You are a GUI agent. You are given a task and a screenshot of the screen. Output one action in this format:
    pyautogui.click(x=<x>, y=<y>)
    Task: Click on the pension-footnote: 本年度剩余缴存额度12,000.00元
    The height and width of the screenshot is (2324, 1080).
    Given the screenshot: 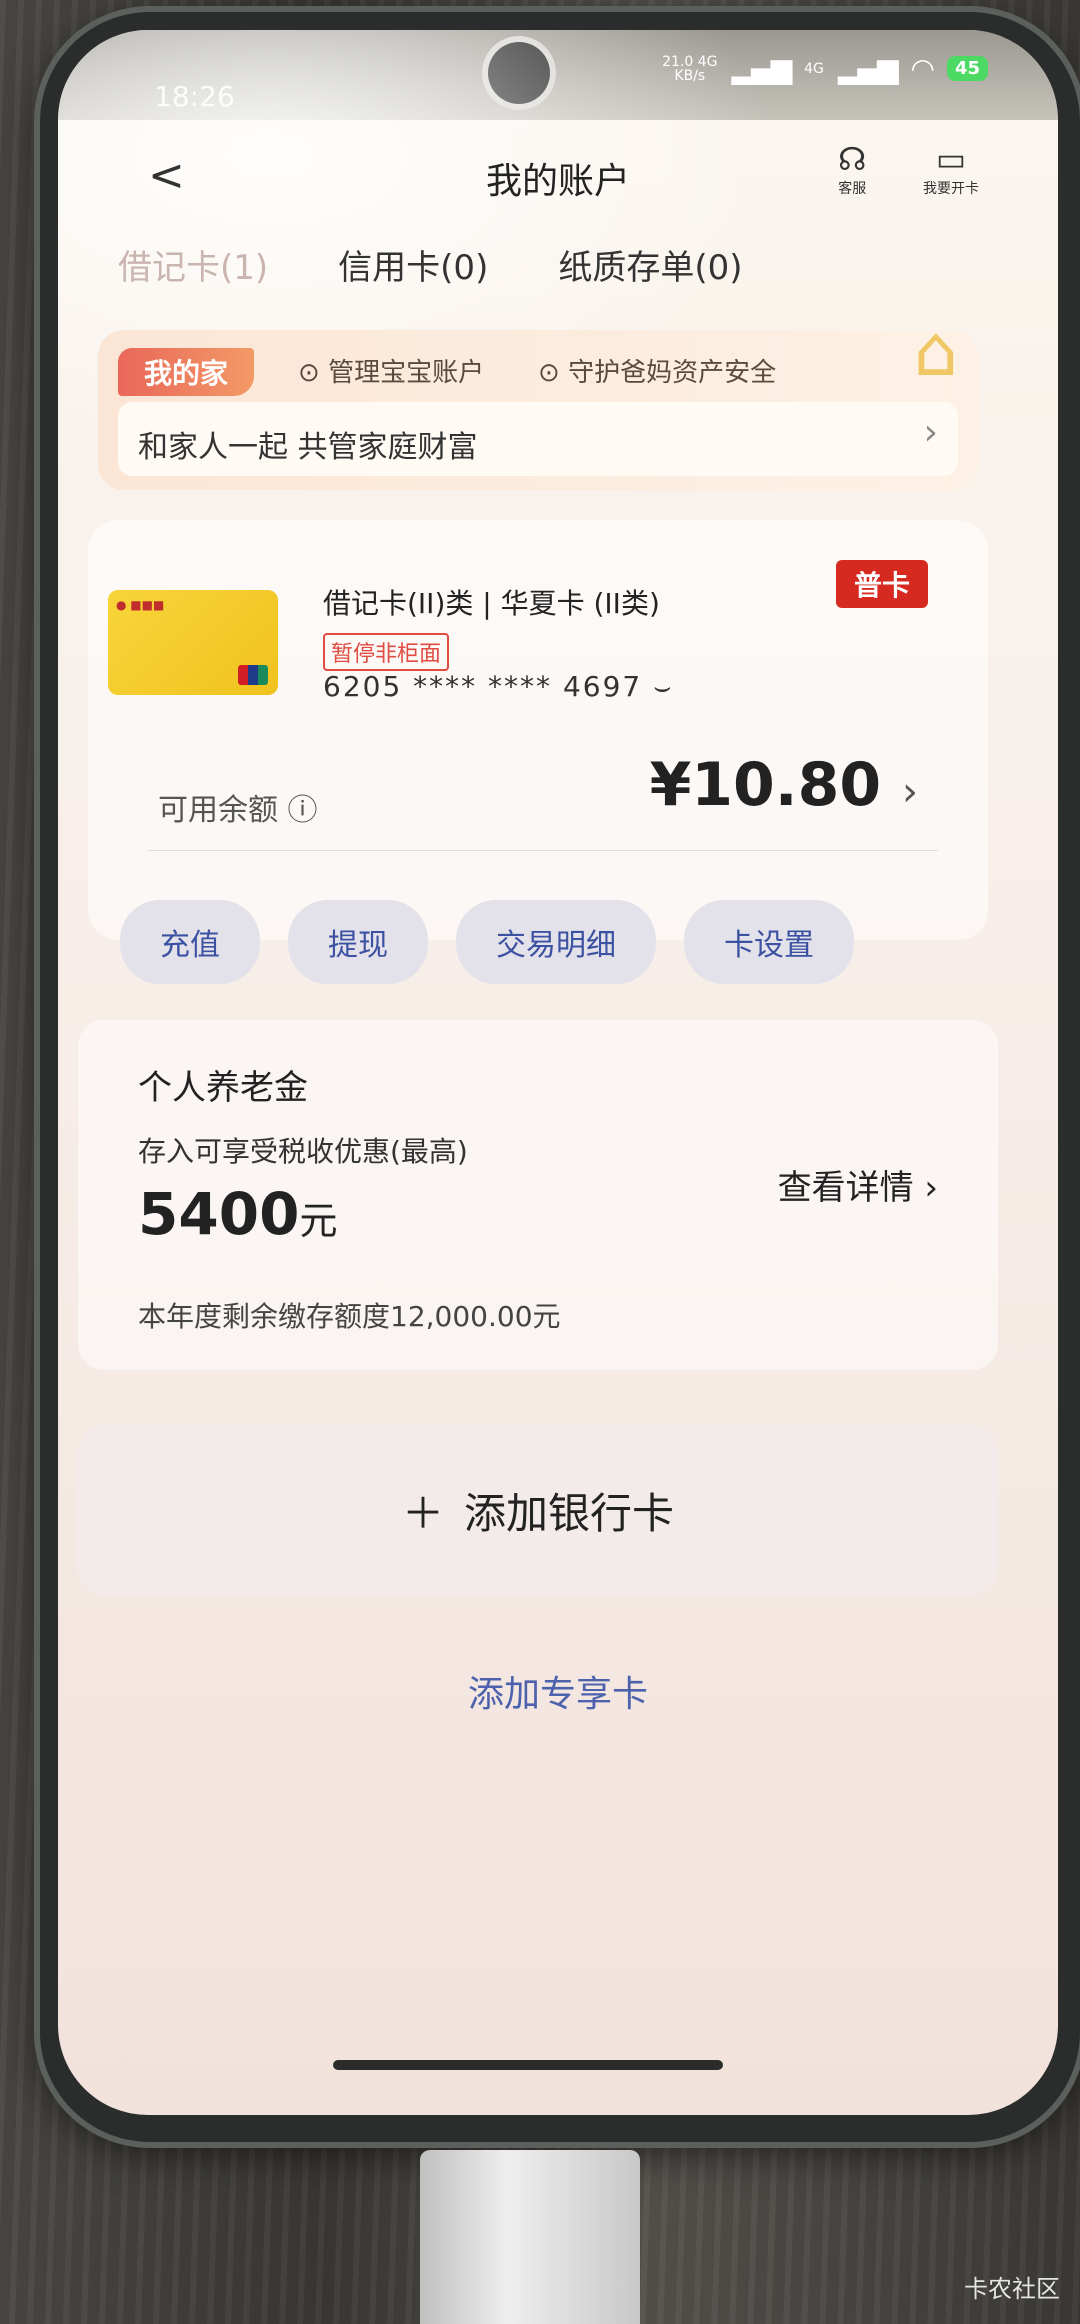 What is the action you would take?
    pyautogui.click(x=349, y=1316)
    